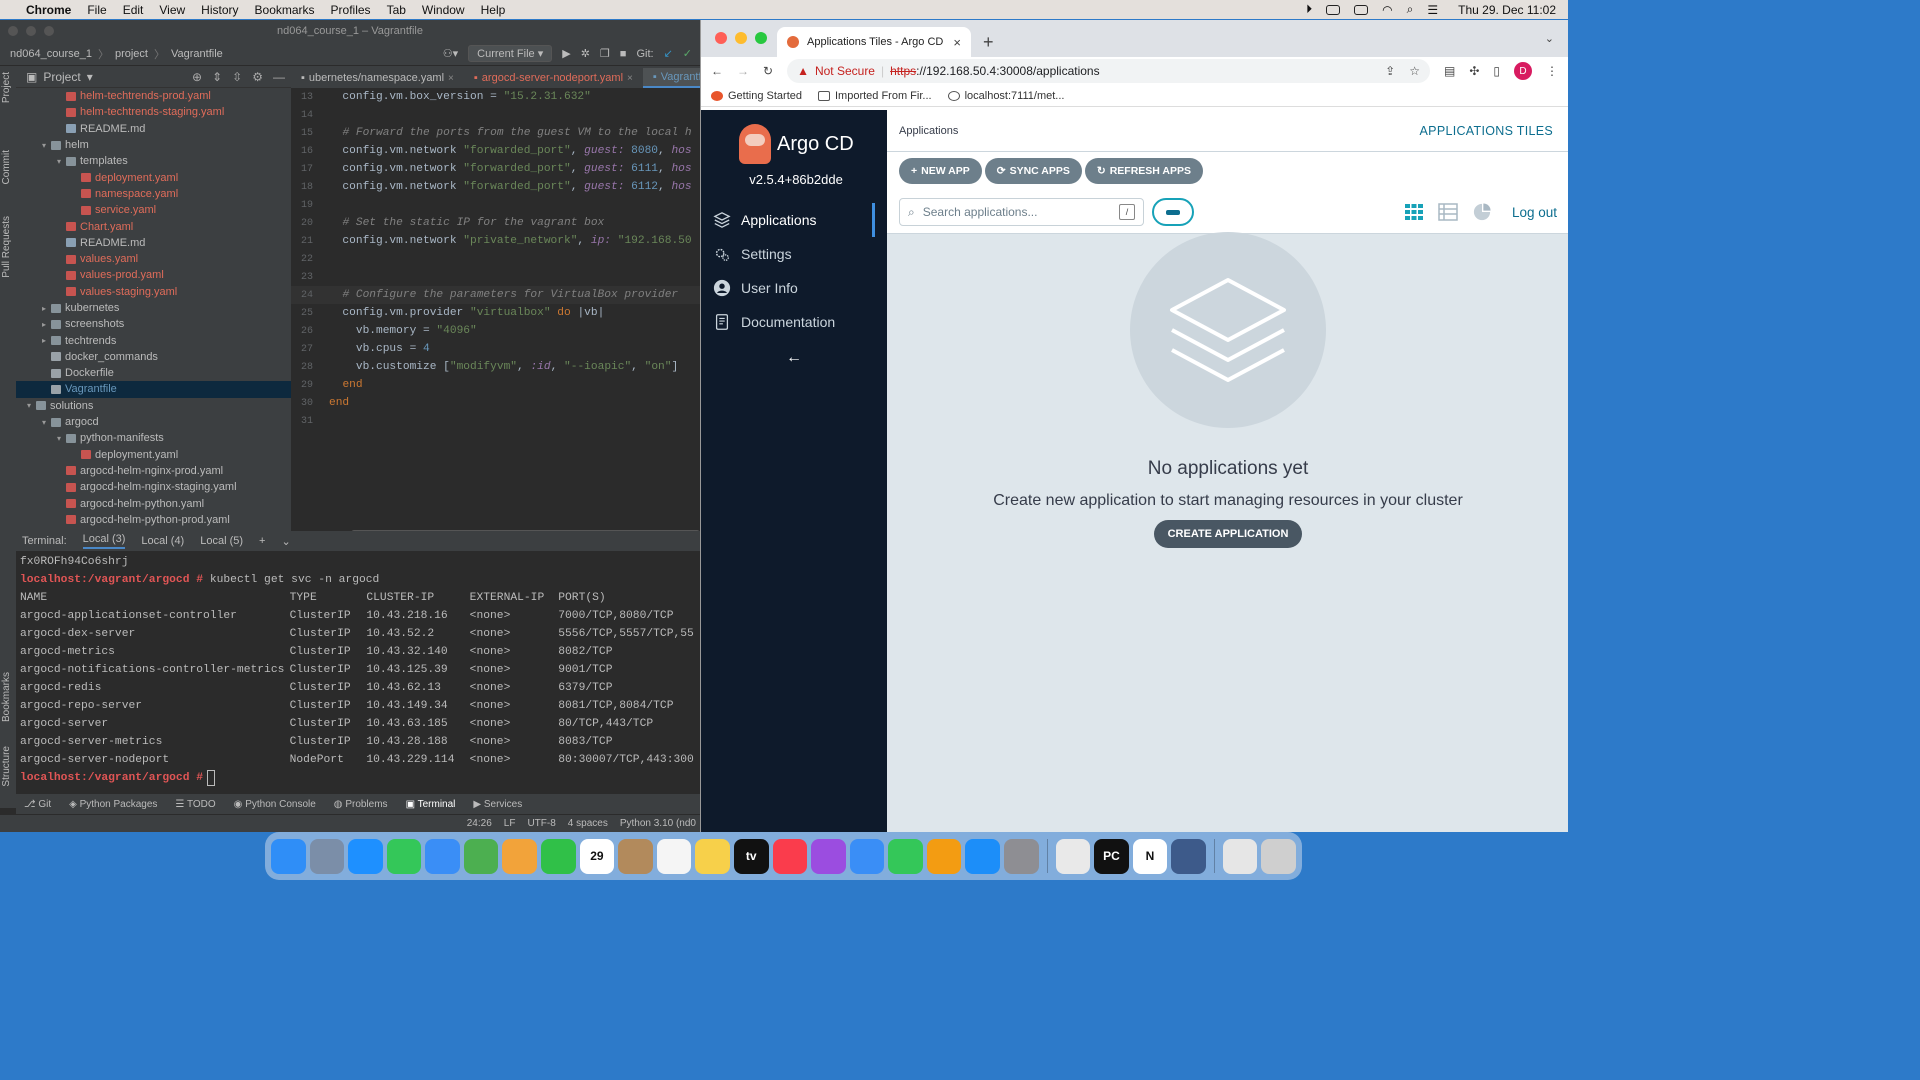 The width and height of the screenshot is (1920, 1080). I want to click on tree-item: ▾ templates, so click(153, 161).